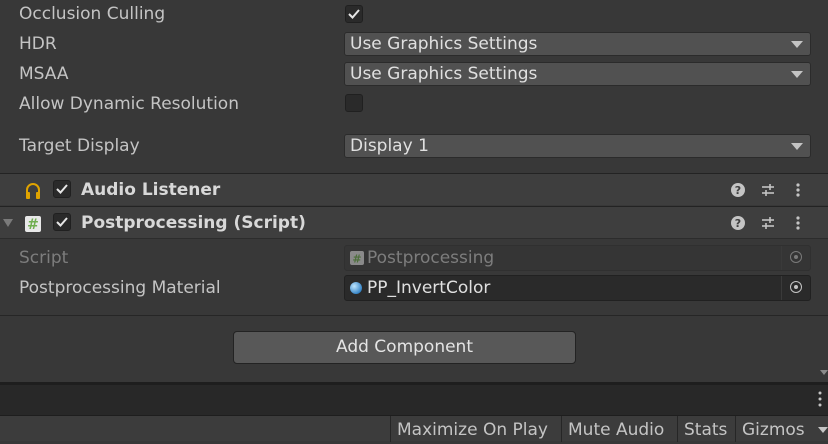 This screenshot has width=828, height=444. I want to click on audio-listener-header: Audio Listener ?, so click(414, 189).